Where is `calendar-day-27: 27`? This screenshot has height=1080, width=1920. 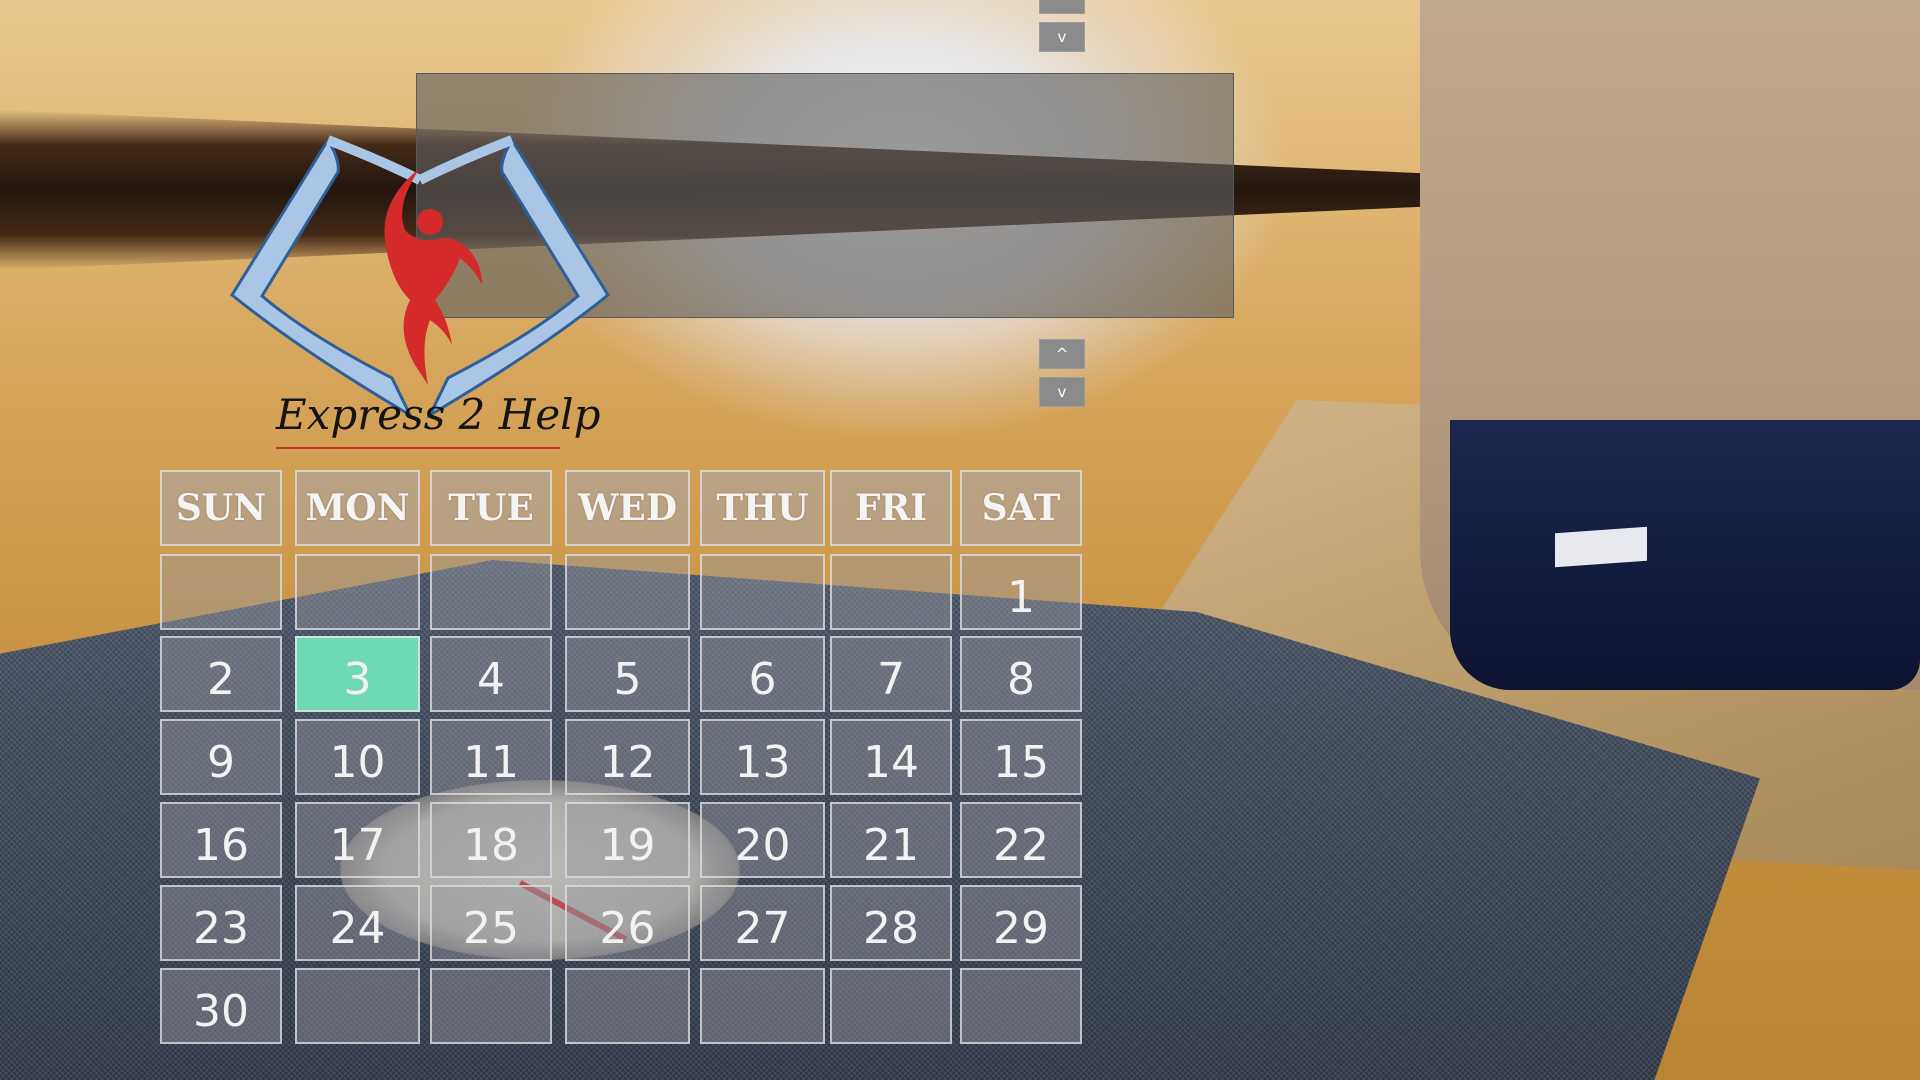 calendar-day-27: 27 is located at coordinates (762, 923).